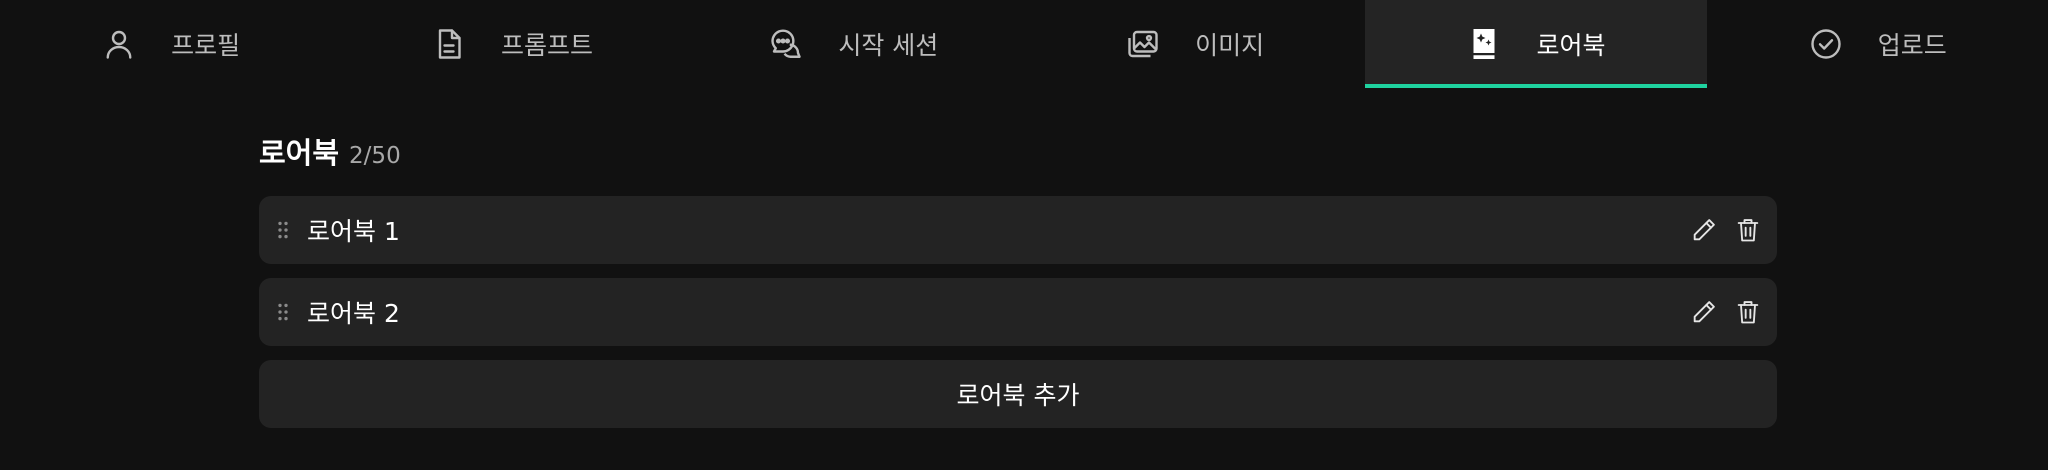  I want to click on tab-upload: 업로드, so click(1877, 44).